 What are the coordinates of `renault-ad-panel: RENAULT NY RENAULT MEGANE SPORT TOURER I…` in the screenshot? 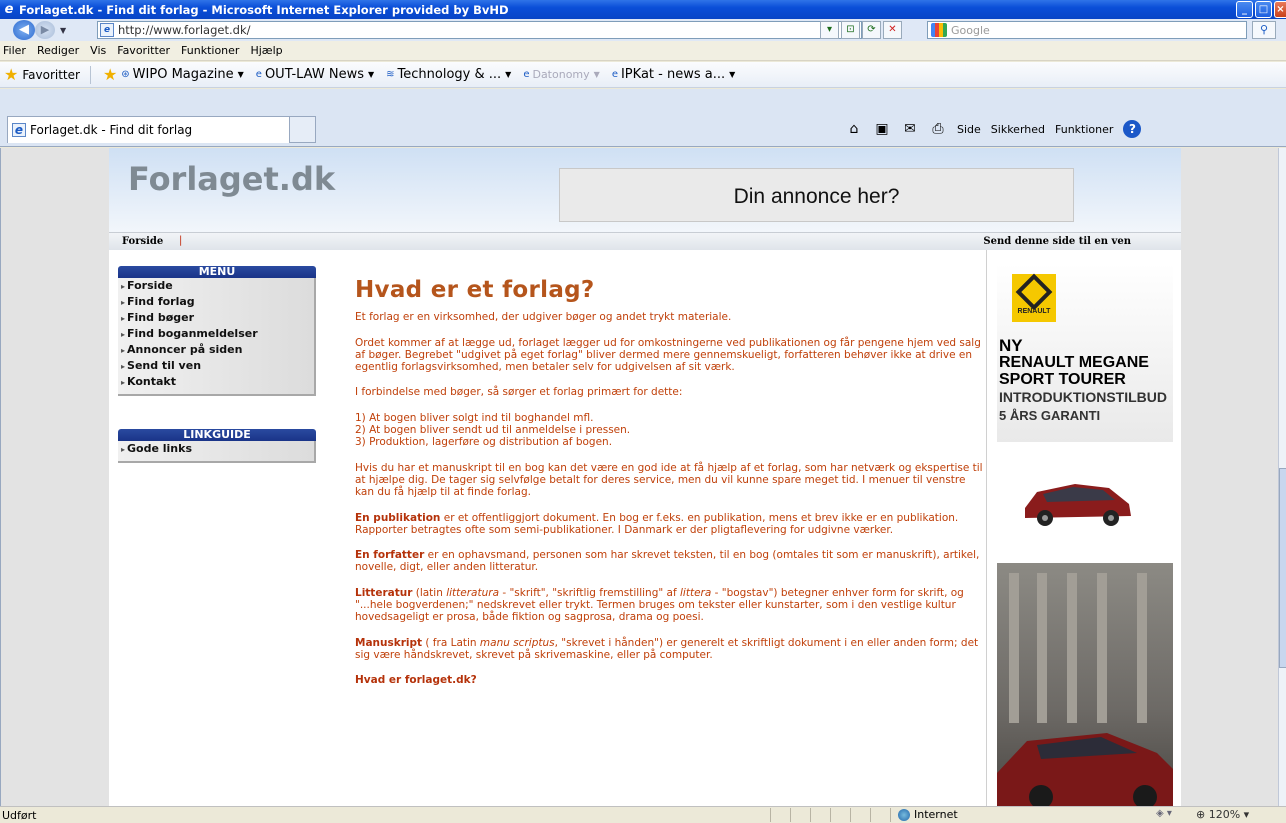 It's located at (1085, 353).